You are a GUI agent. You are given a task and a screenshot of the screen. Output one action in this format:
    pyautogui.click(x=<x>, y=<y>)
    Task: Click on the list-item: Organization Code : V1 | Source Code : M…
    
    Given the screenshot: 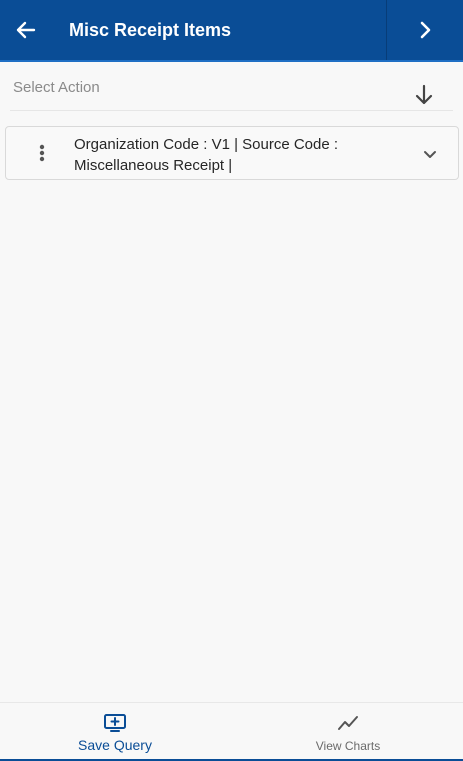 What is the action you would take?
    pyautogui.click(x=232, y=153)
    